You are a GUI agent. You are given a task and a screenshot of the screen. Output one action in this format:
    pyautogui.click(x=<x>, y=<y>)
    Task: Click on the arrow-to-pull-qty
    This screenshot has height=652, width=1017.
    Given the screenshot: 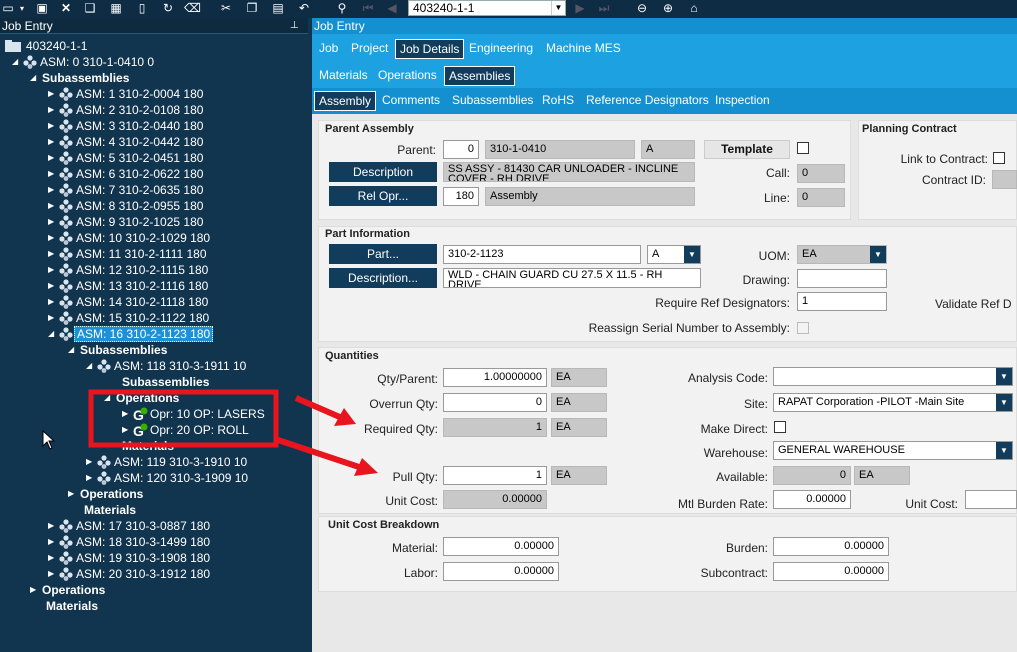 What is the action you would take?
    pyautogui.click(x=327, y=456)
    